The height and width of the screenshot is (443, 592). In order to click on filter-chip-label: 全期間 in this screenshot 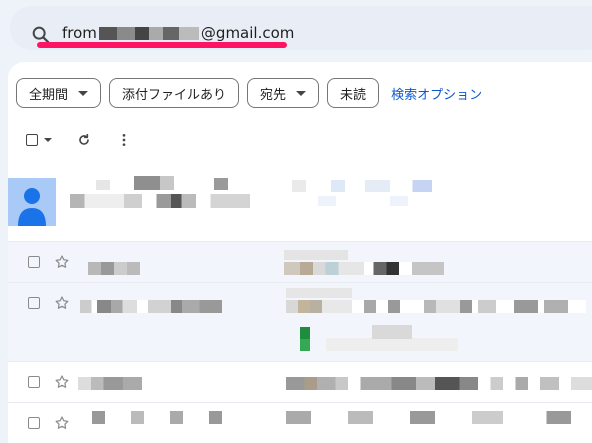, I will do `click(49, 95)`.